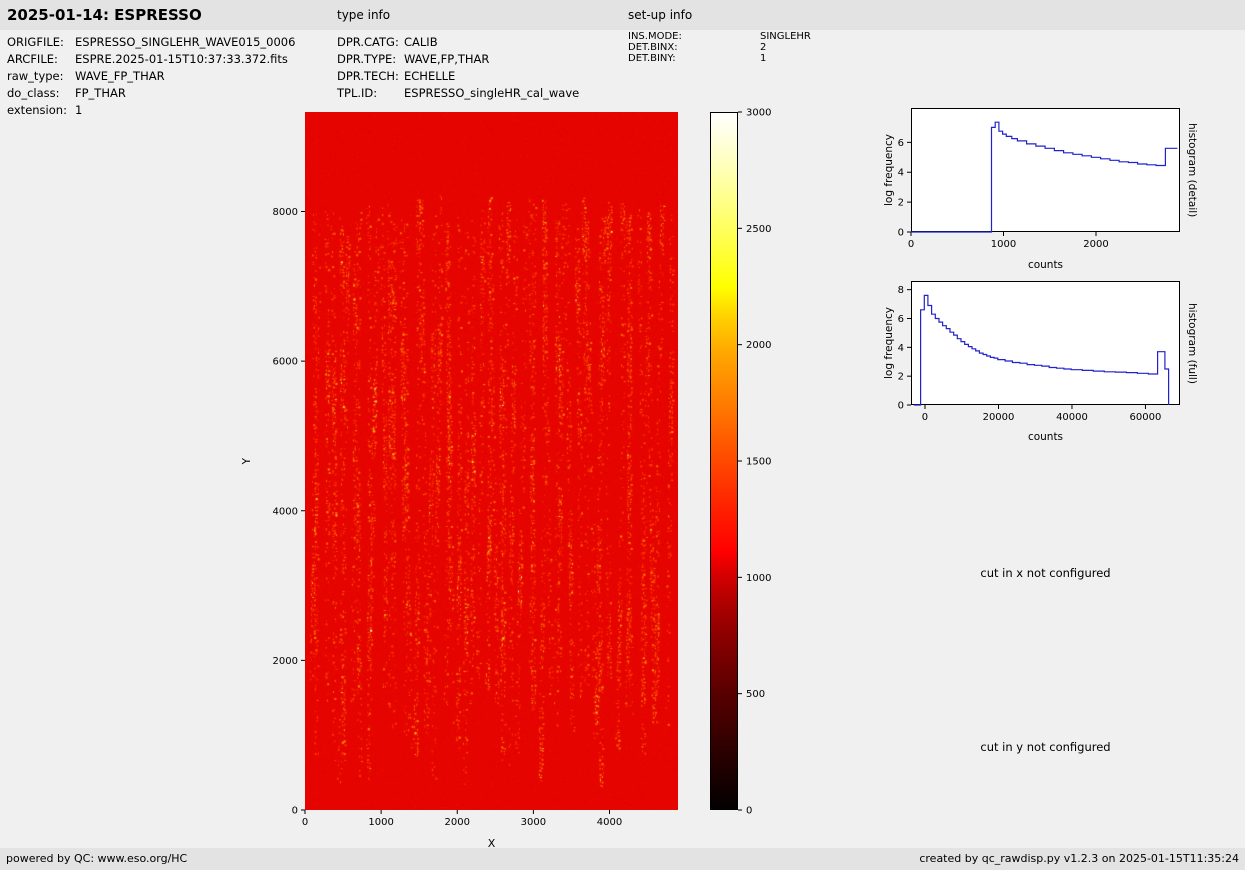 The width and height of the screenshot is (1245, 870). Describe the element at coordinates (1192, 343) in the screenshot. I see `histogram-full-right-label: histogram (full)` at that location.